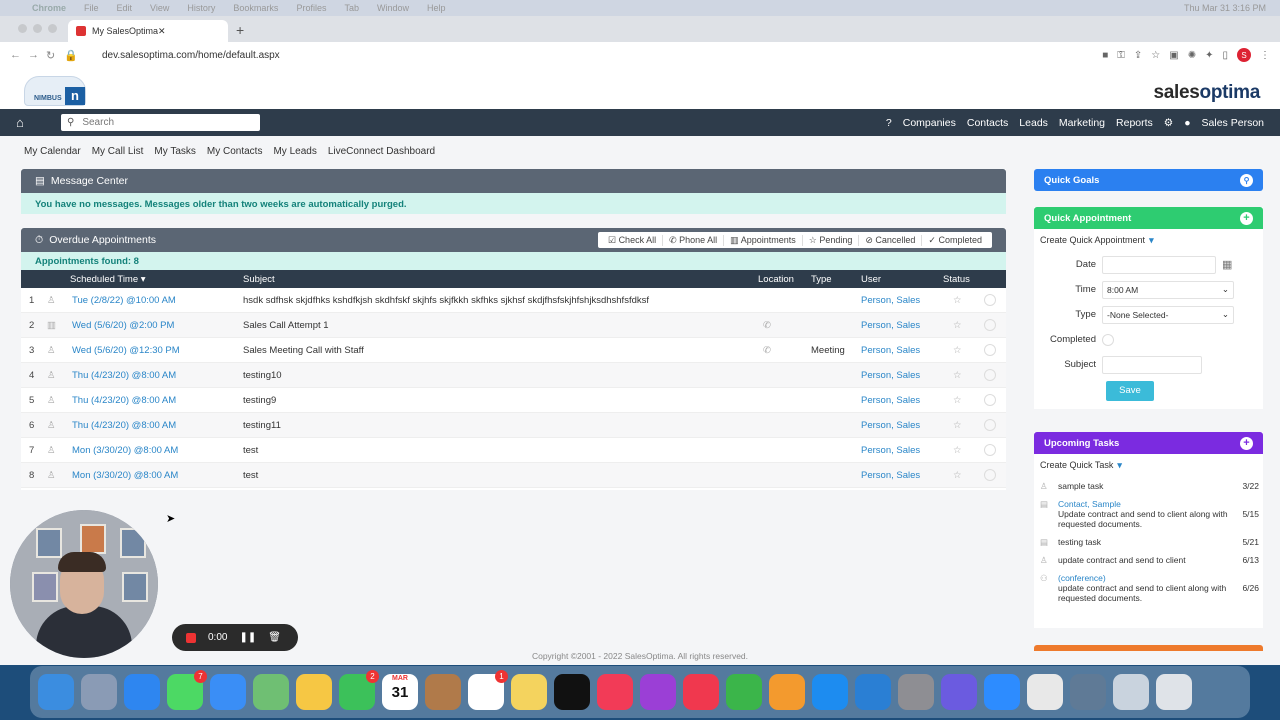 The image size is (1280, 720). What do you see at coordinates (314, 692) in the screenshot?
I see `photos-icon` at bounding box center [314, 692].